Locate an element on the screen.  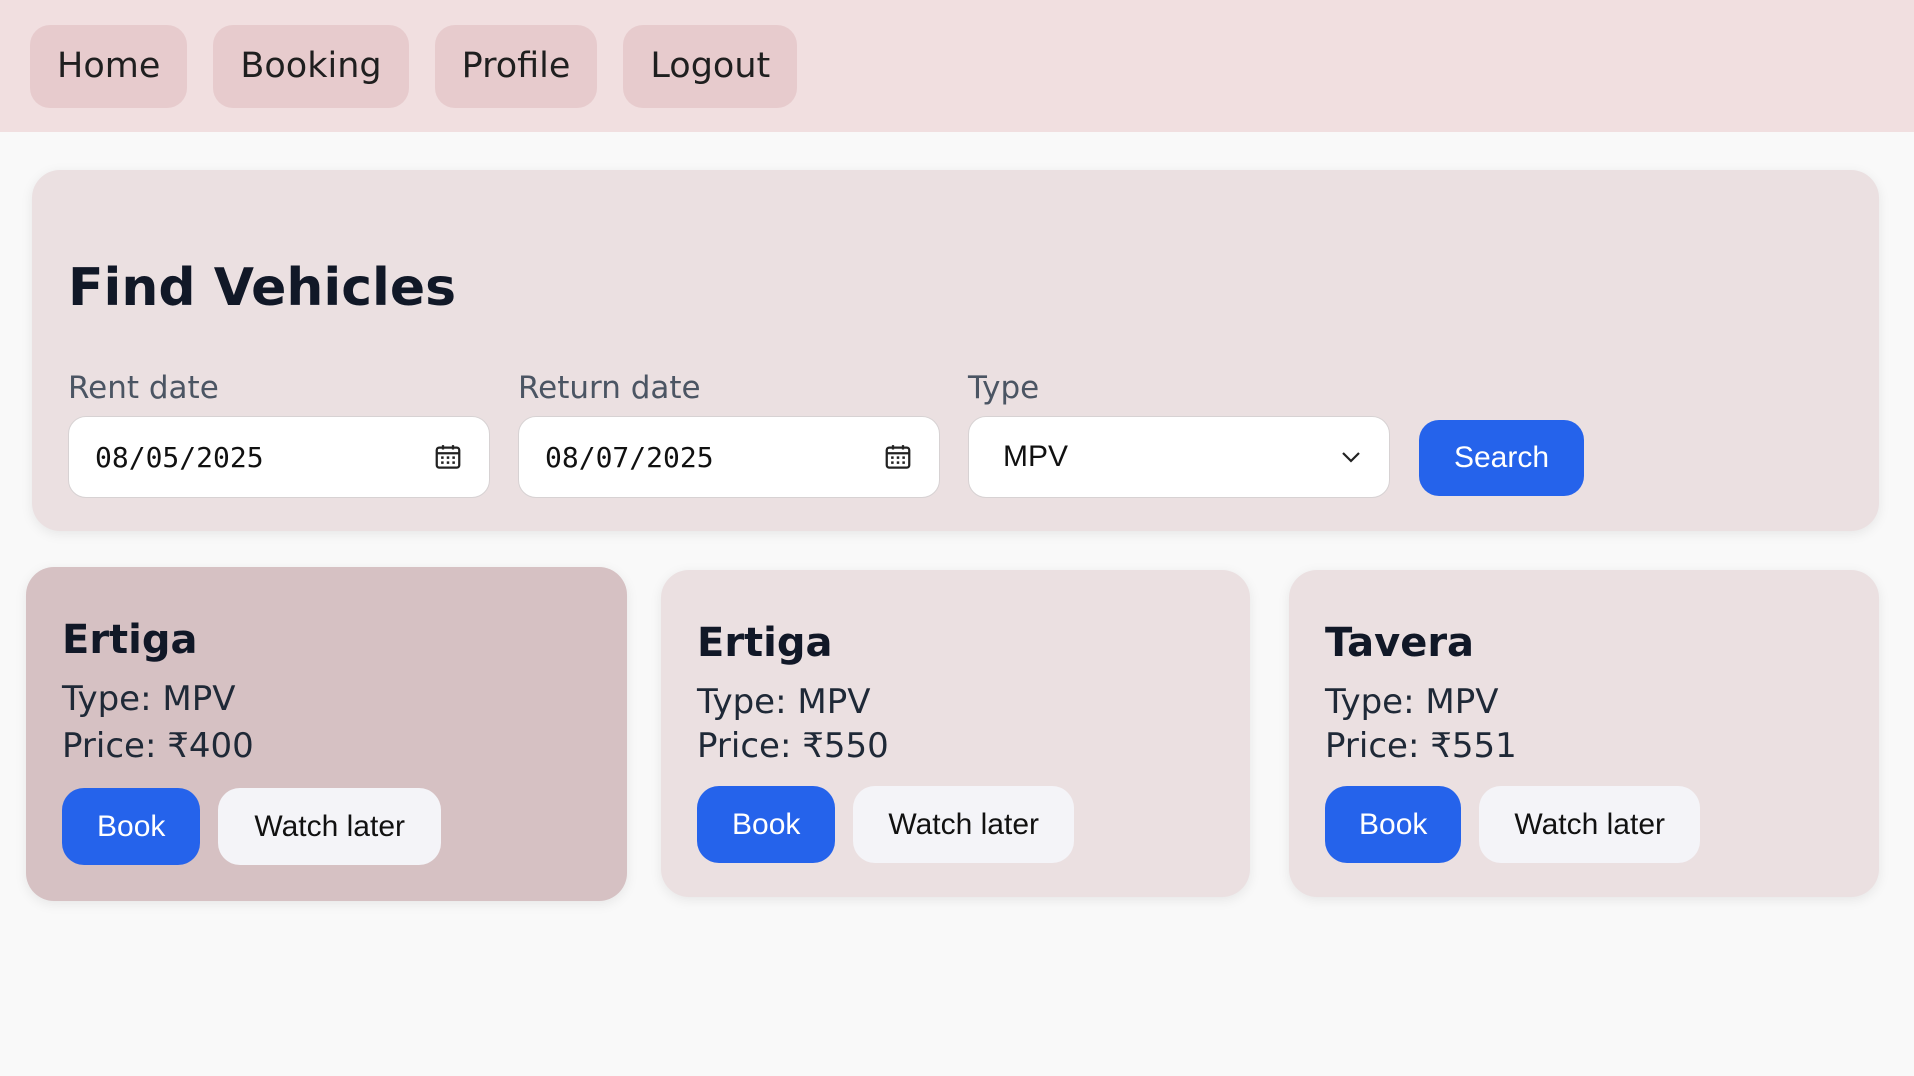
type-select: MPV is located at coordinates (1179, 457).